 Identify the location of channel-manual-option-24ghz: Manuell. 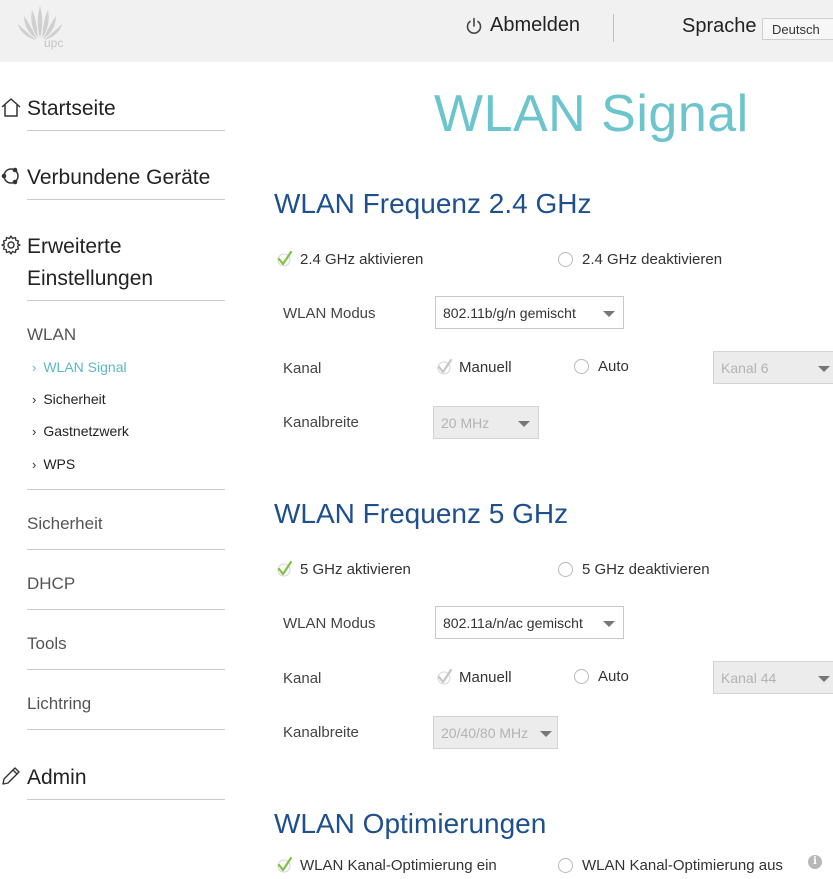
(474, 367).